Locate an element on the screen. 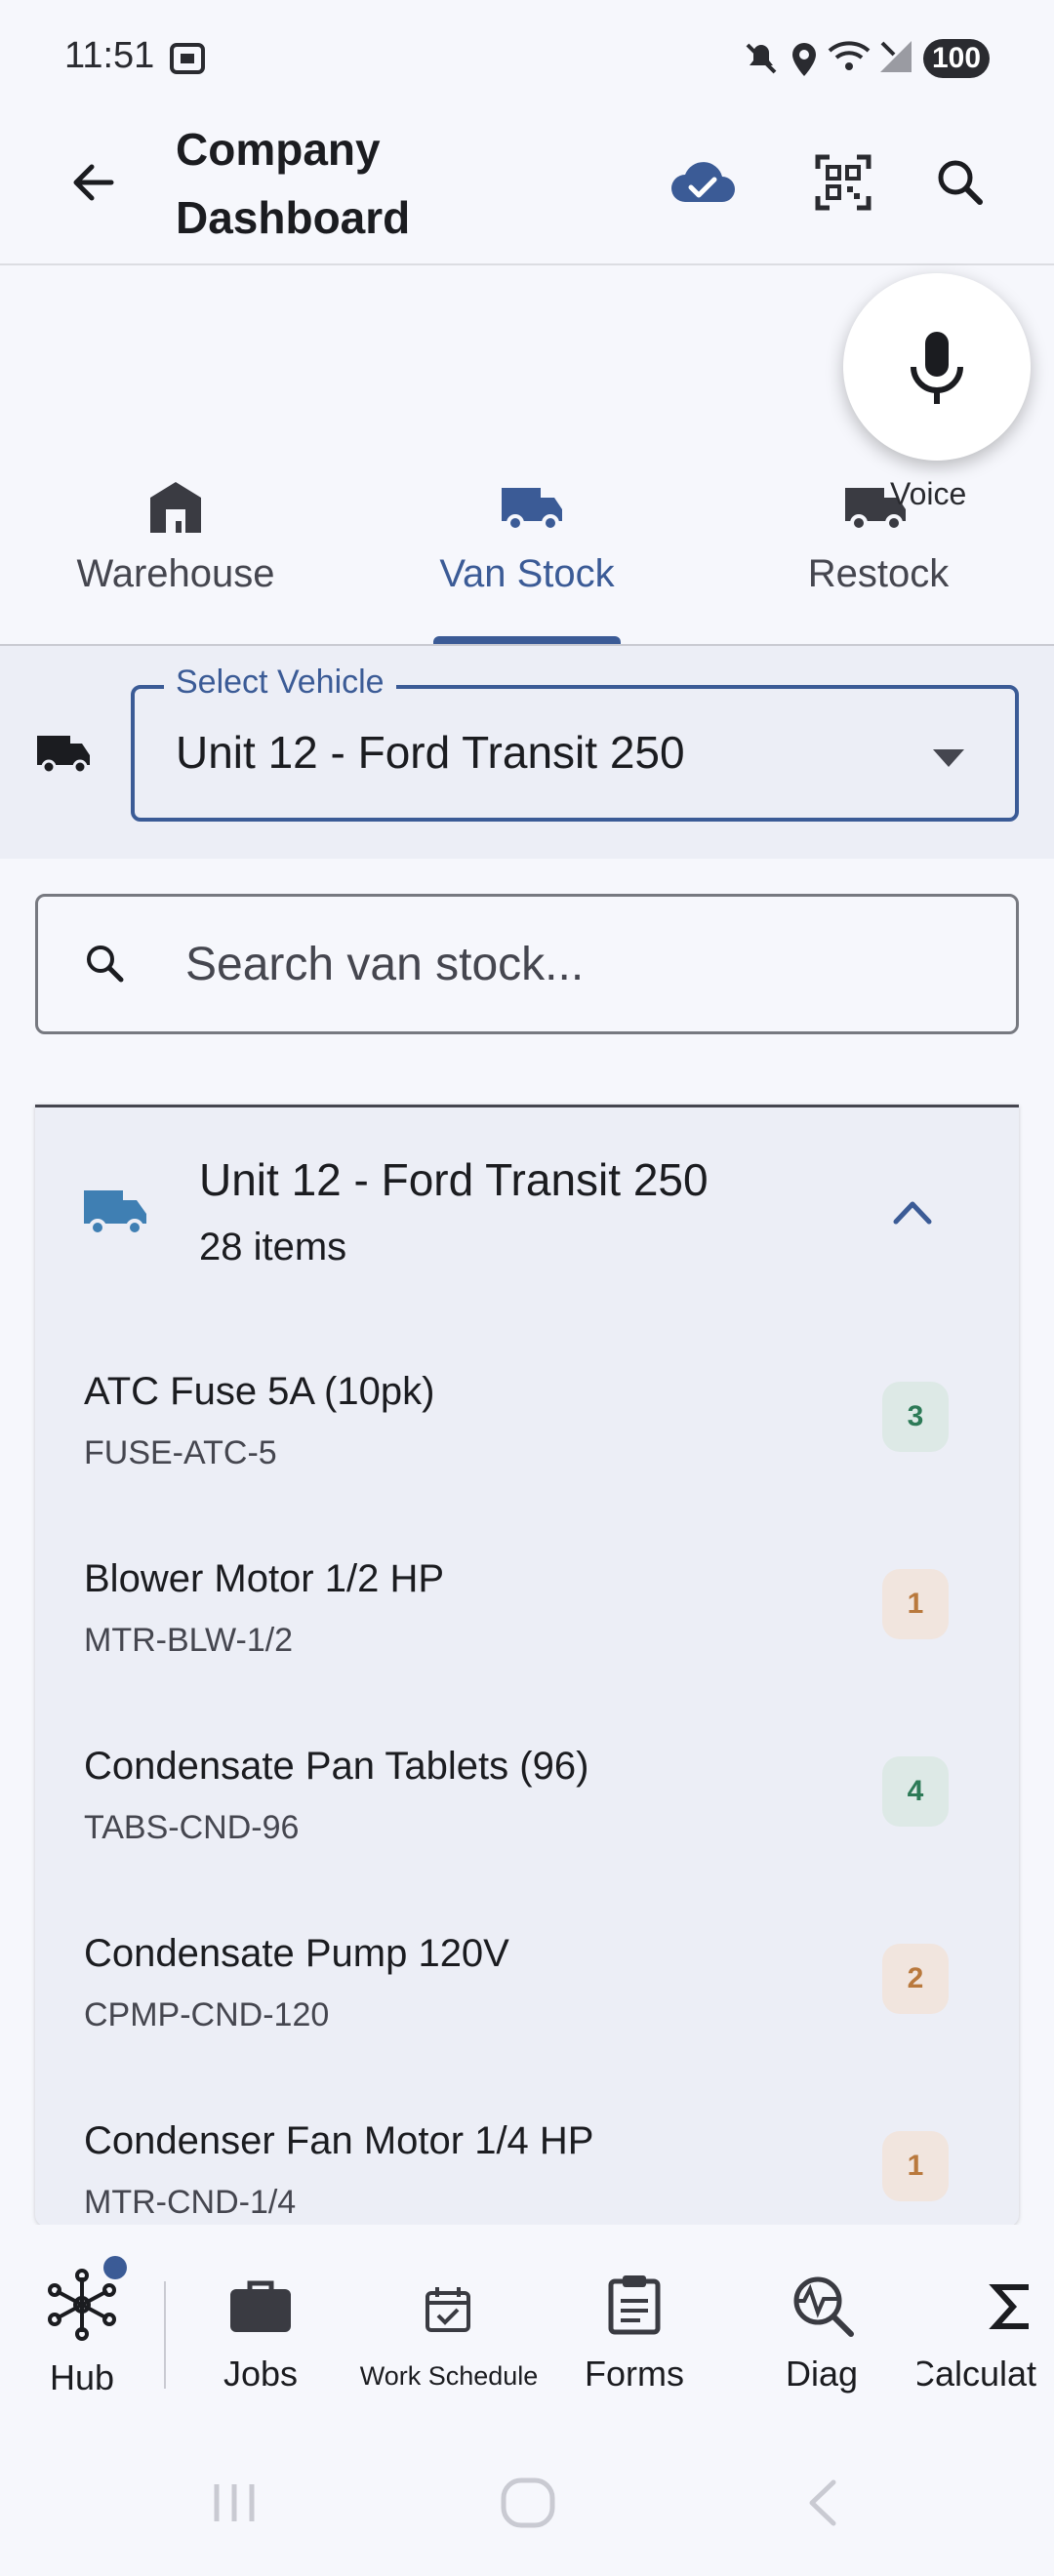  qr-scan-button is located at coordinates (843, 183).